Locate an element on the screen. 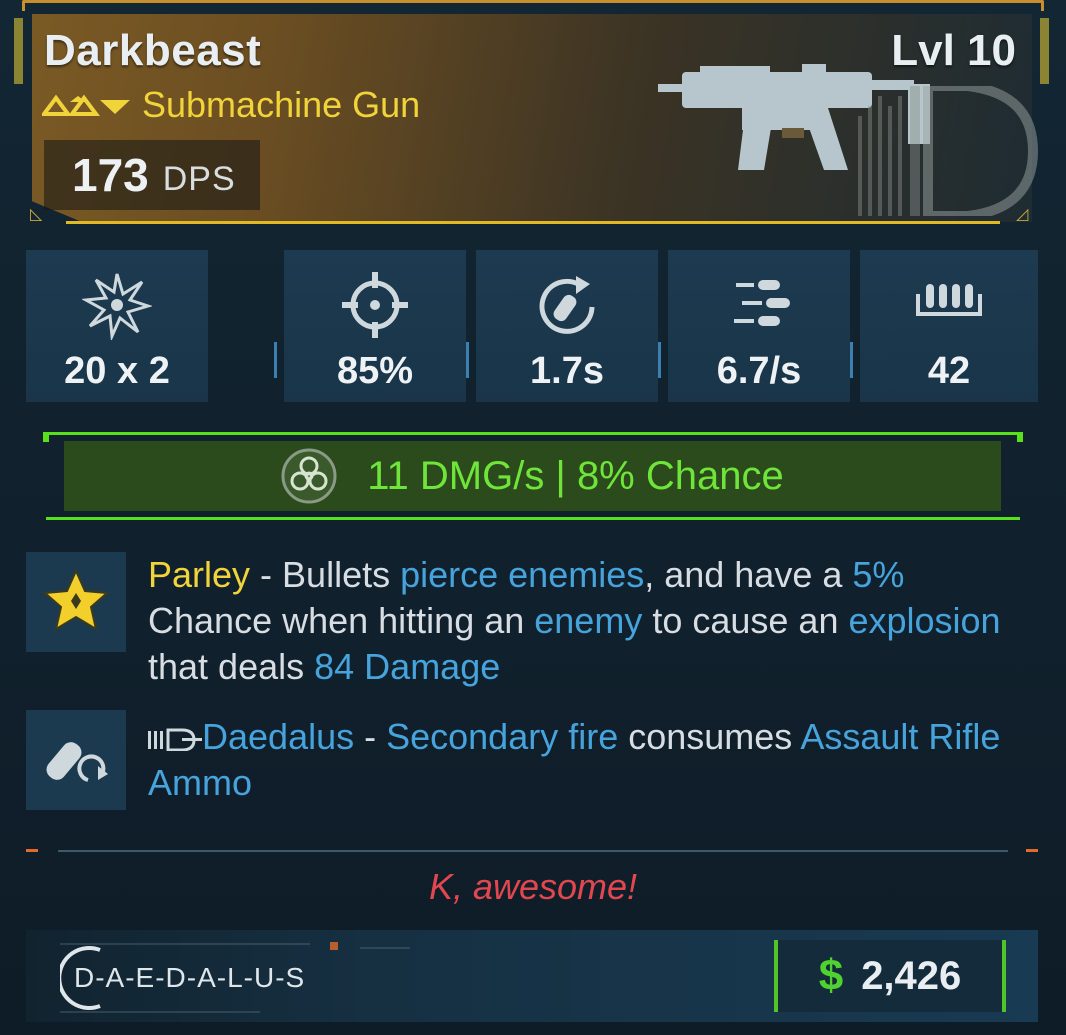  header-accent-right is located at coordinates (1044, 51).